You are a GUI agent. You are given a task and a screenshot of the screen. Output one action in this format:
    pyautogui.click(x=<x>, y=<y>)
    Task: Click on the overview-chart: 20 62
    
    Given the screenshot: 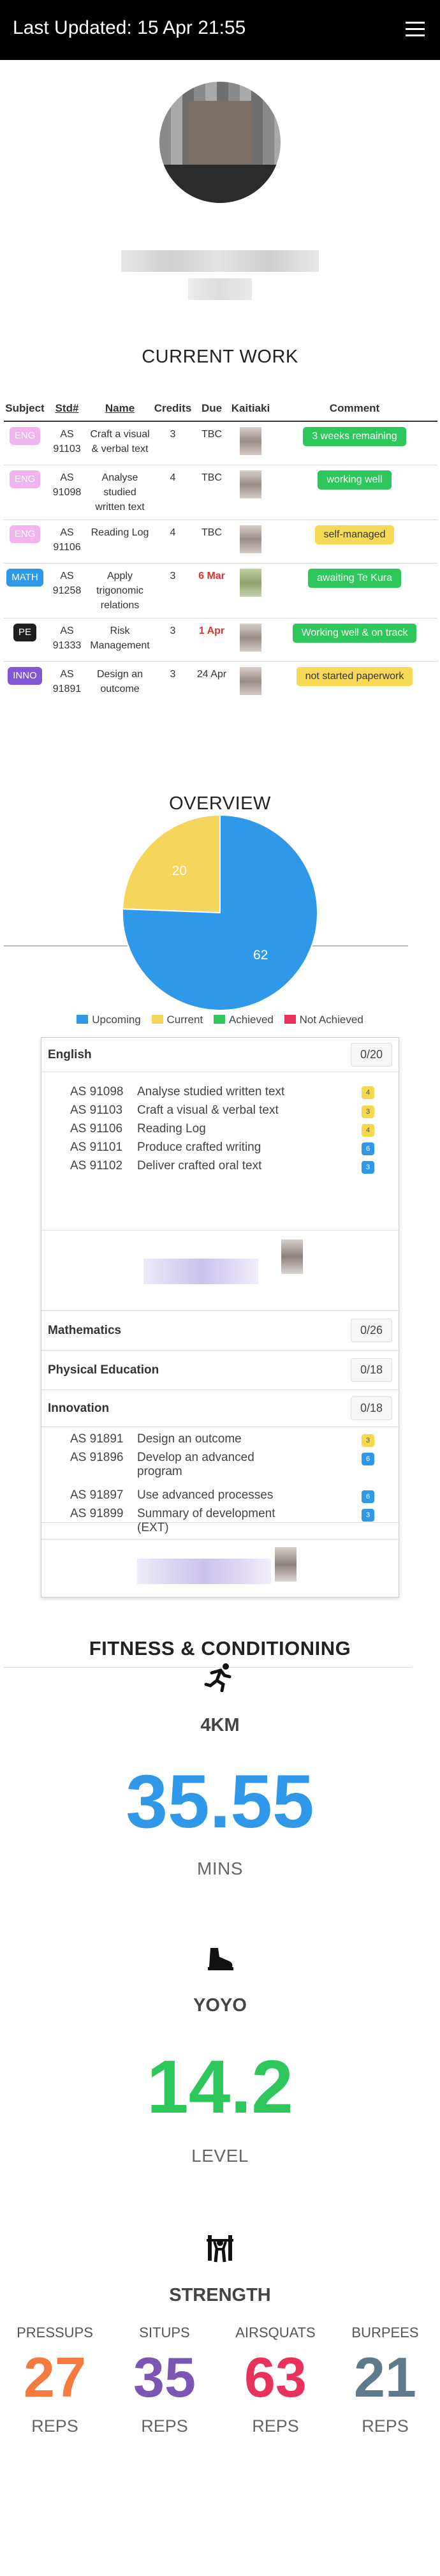 What is the action you would take?
    pyautogui.click(x=220, y=913)
    